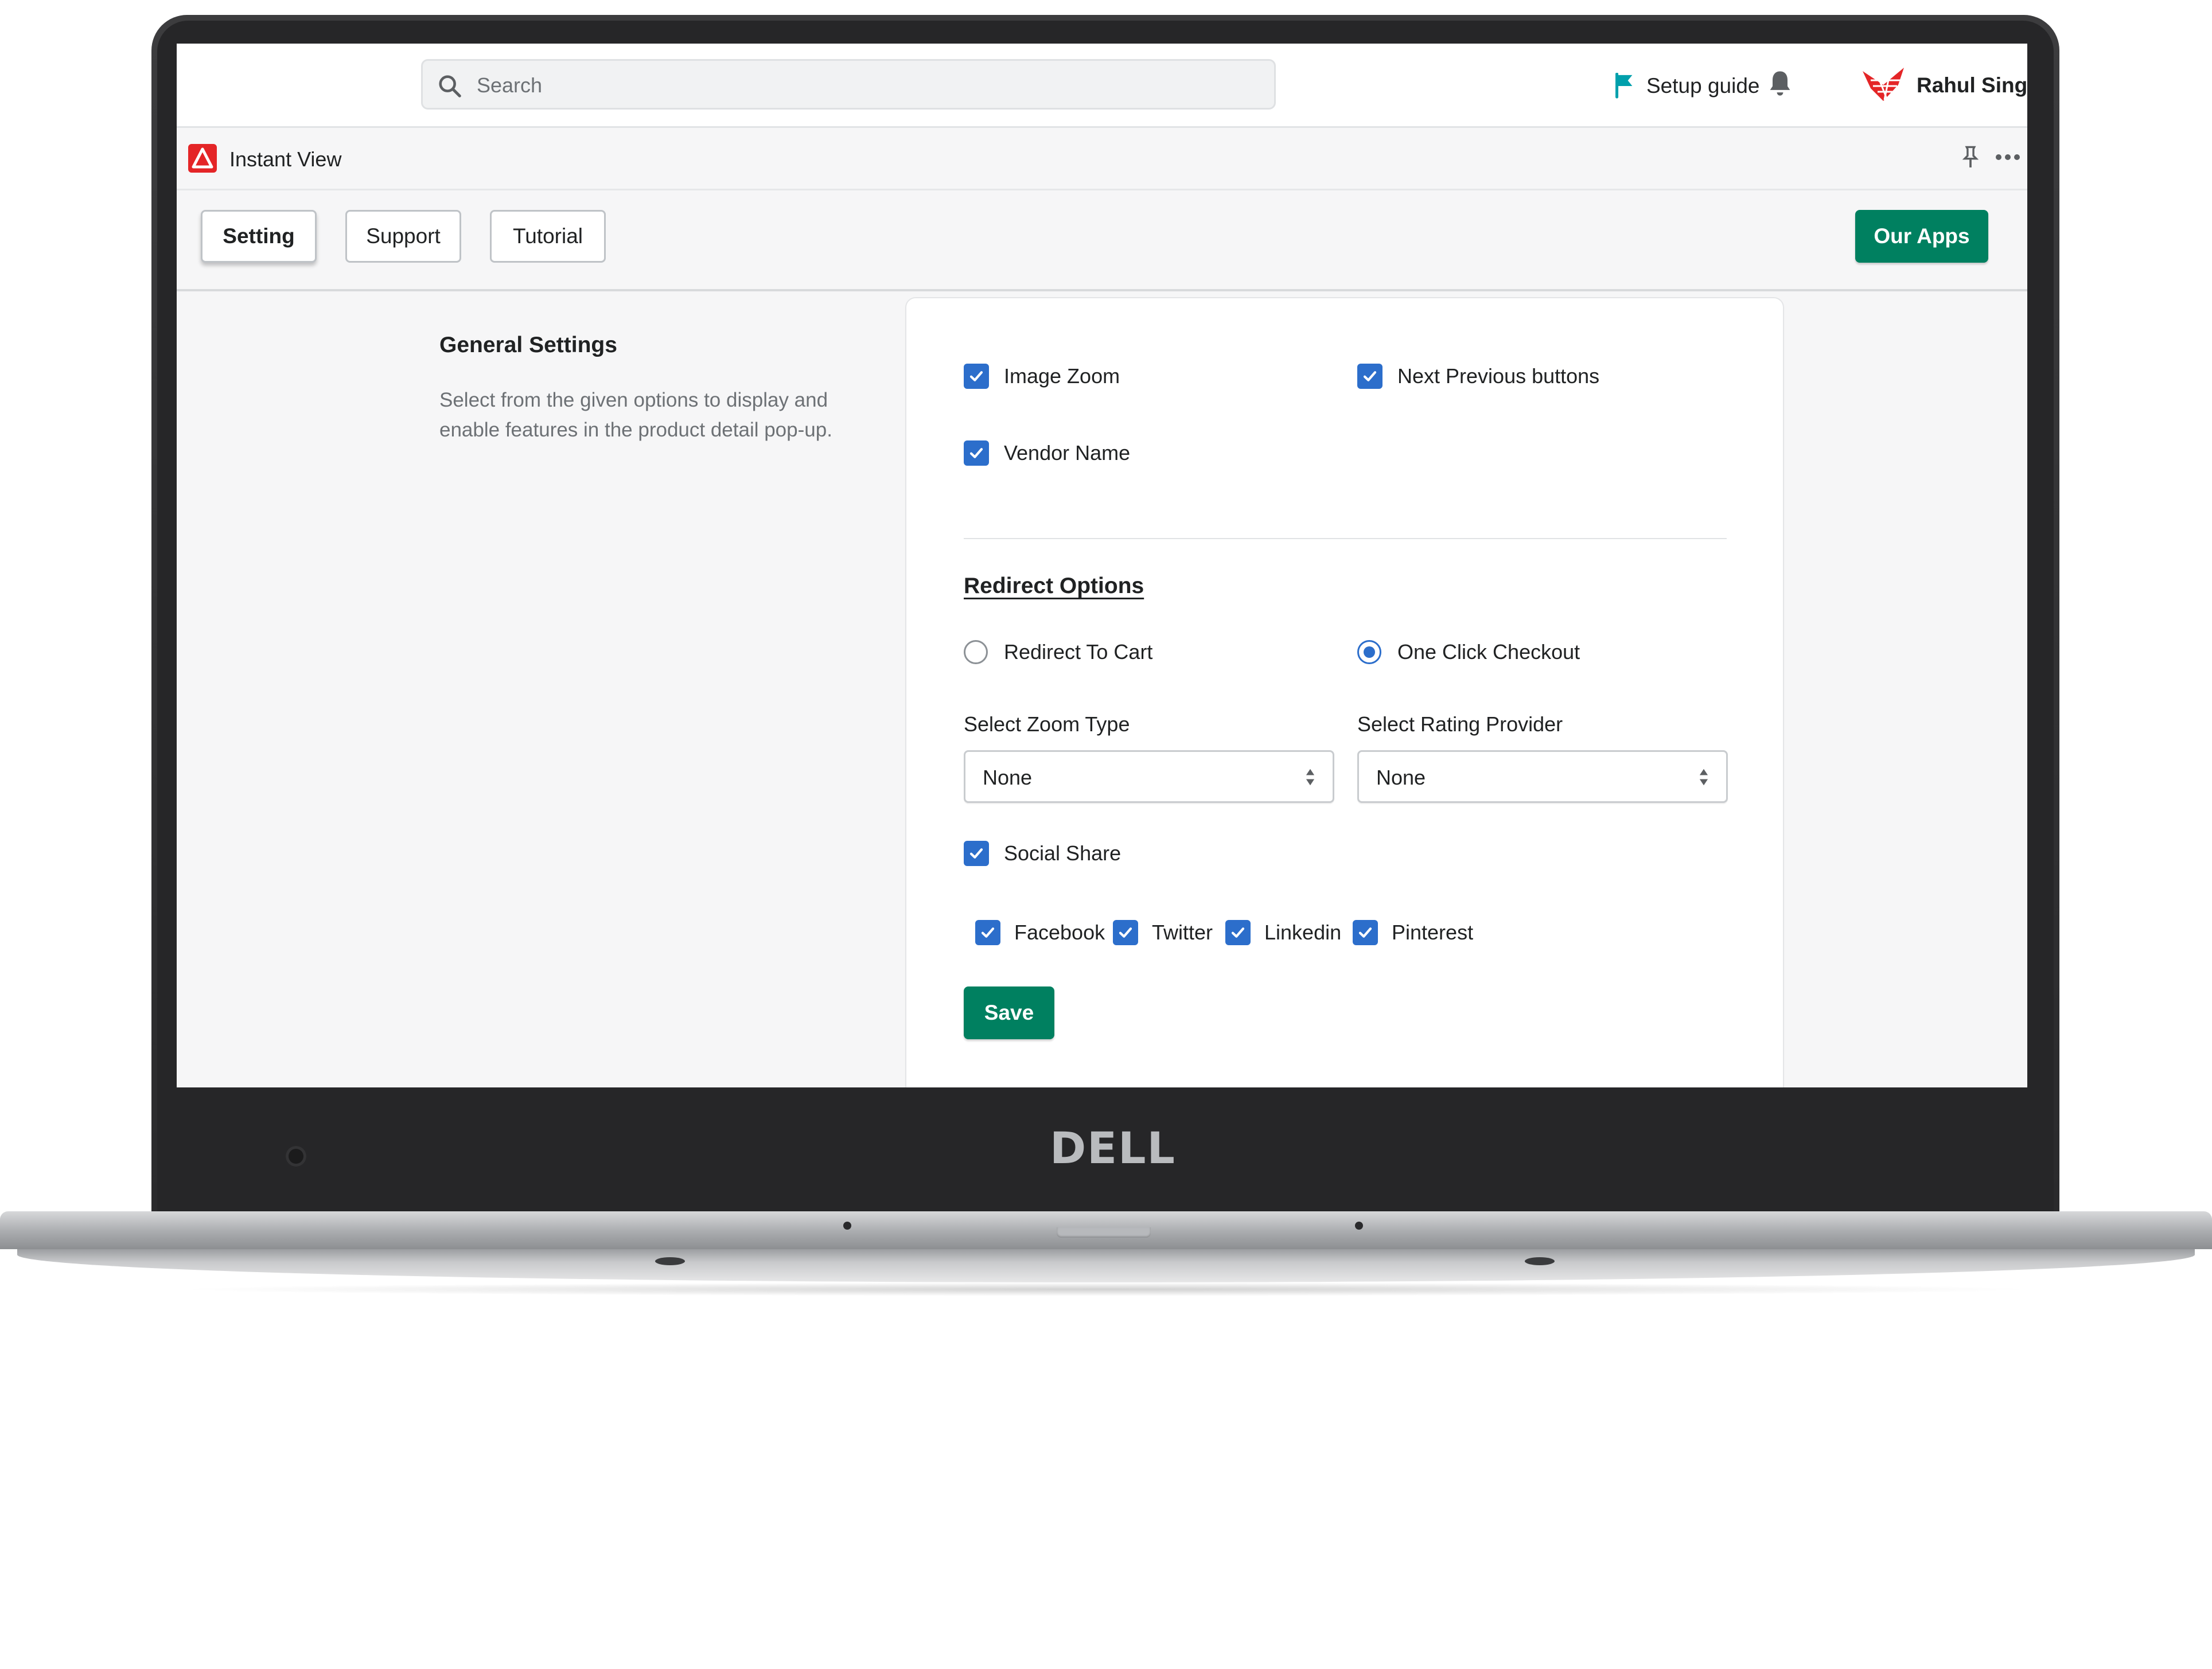 The height and width of the screenshot is (1669, 2212). What do you see at coordinates (1488, 652) in the screenshot?
I see `one-click-checkout-label: One Click Checkout` at bounding box center [1488, 652].